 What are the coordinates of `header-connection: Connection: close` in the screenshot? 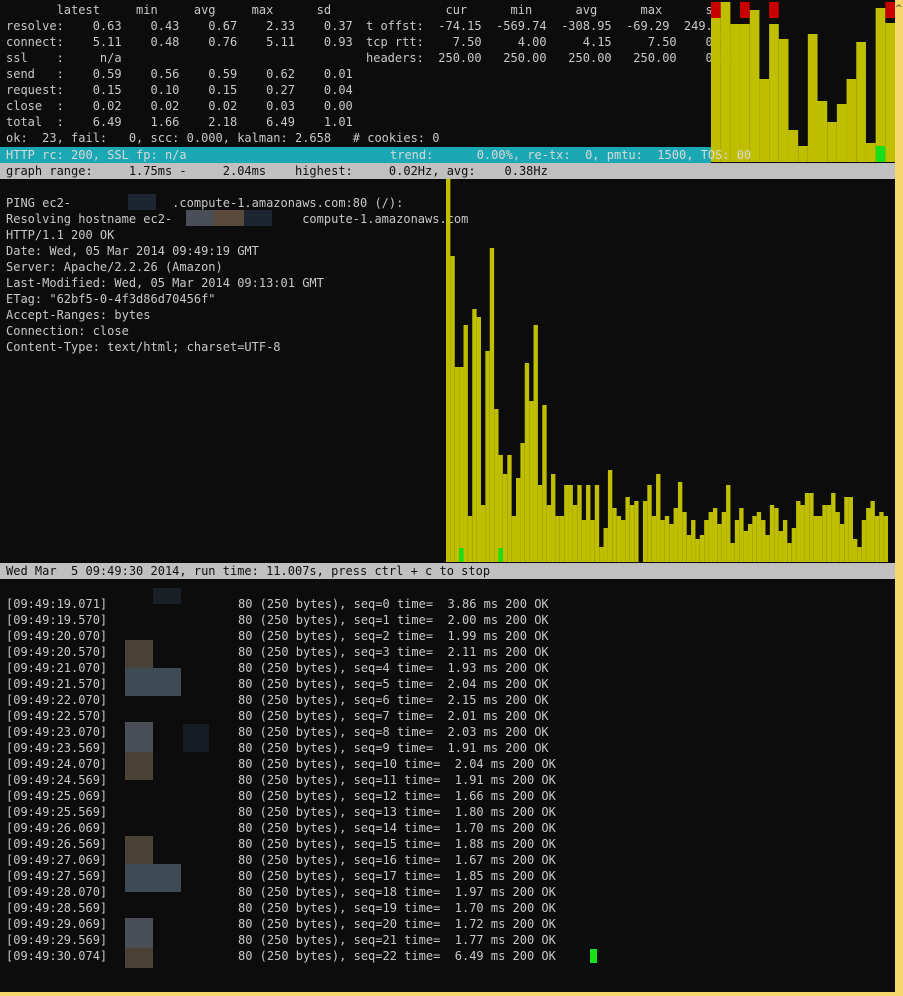 It's located at (67, 331).